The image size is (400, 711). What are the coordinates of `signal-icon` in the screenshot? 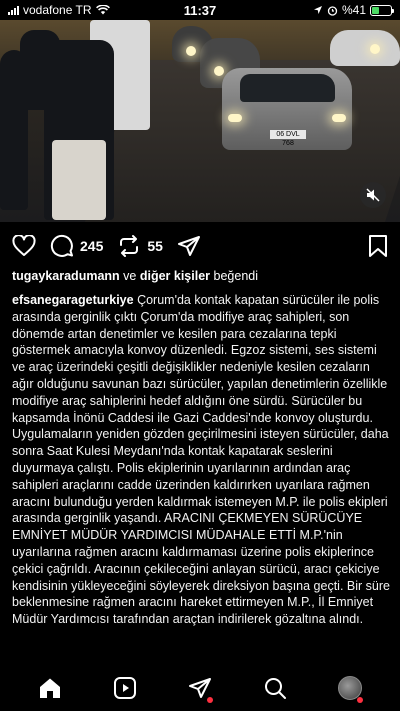 It's located at (13, 10).